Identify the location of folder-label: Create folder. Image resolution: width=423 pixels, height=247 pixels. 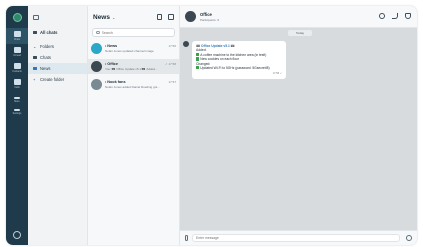
(52, 79).